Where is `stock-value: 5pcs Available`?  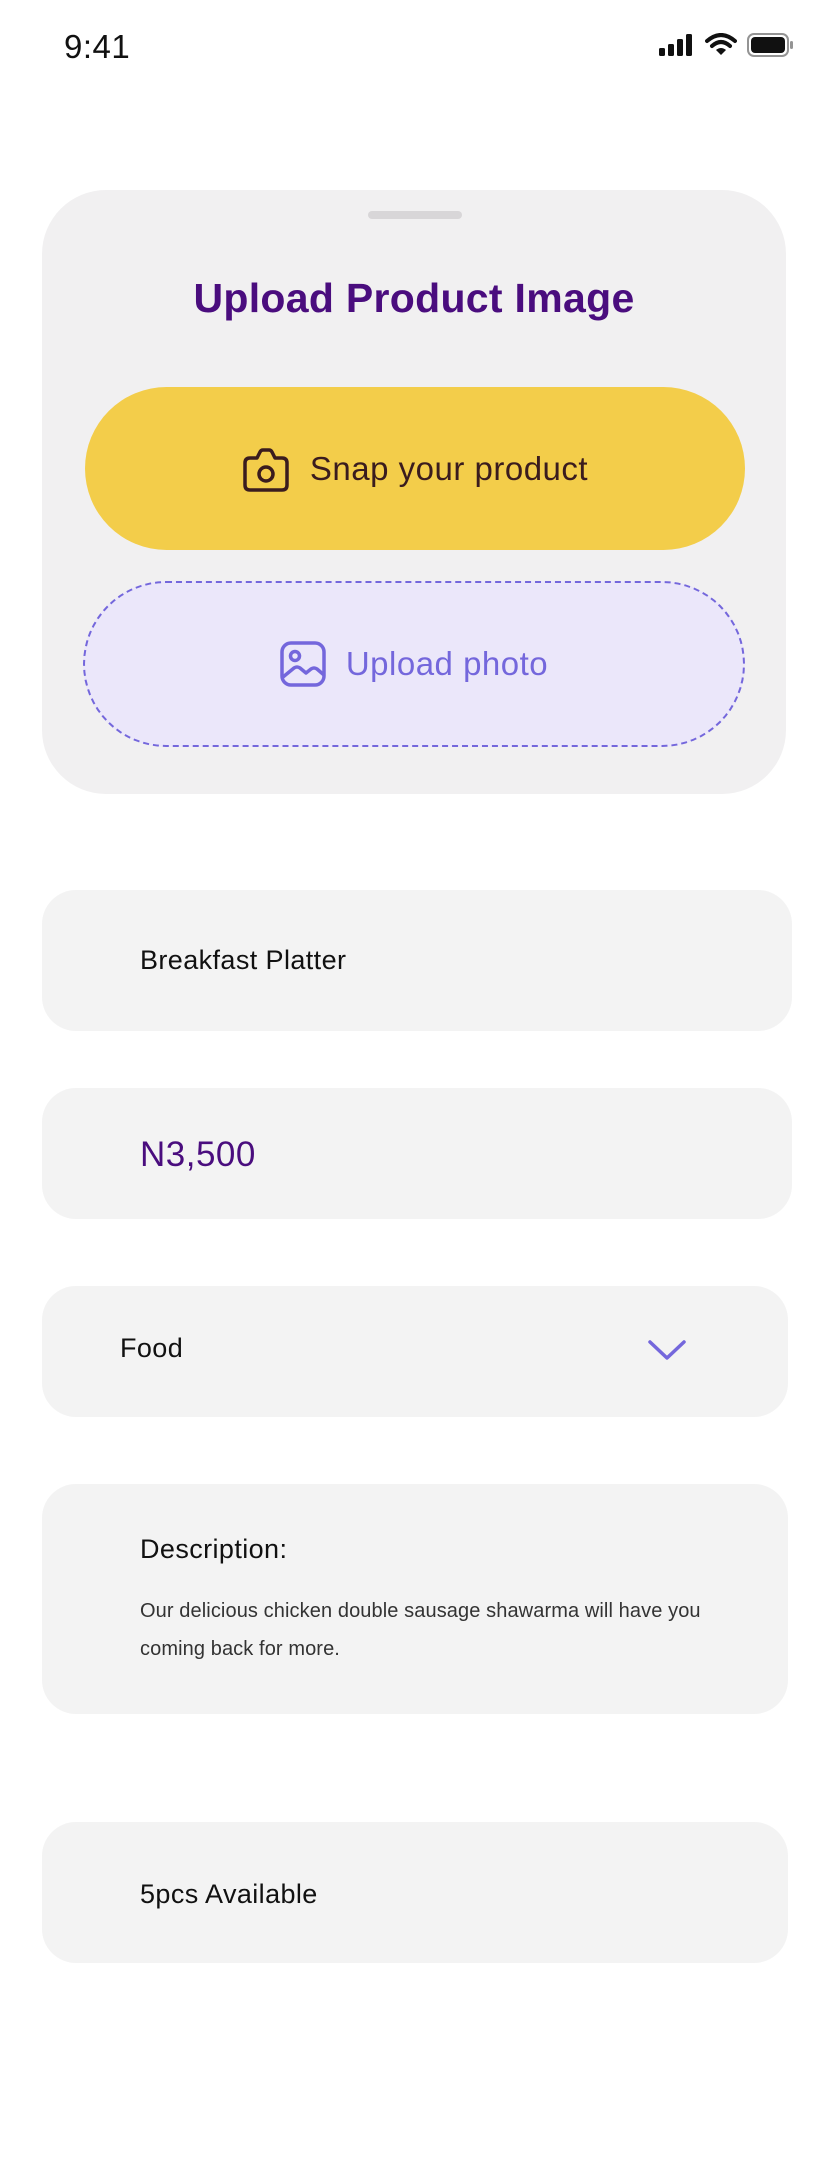 stock-value: 5pcs Available is located at coordinates (229, 1894).